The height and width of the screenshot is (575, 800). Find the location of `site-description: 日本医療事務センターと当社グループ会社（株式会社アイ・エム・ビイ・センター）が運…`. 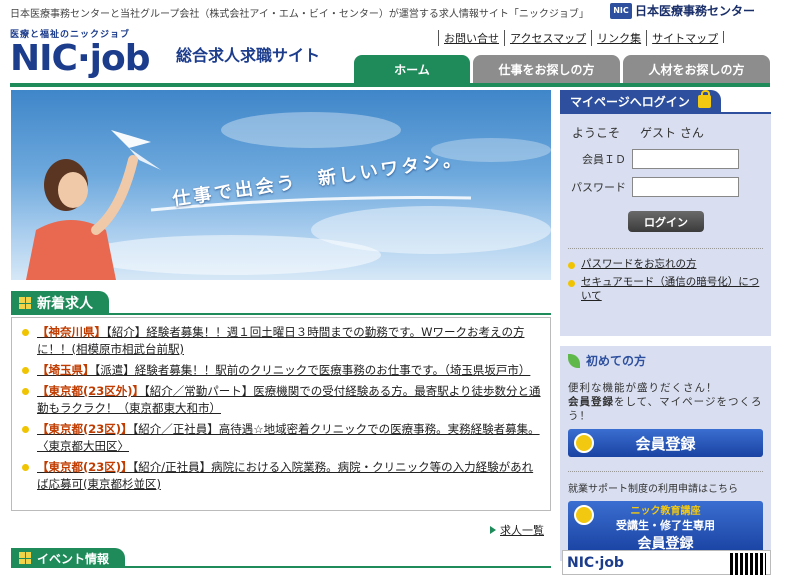

site-description: 日本医療事務センターと当社グループ会社（株式会社アイ・エム・ビイ・センター）が運… is located at coordinates (299, 14).